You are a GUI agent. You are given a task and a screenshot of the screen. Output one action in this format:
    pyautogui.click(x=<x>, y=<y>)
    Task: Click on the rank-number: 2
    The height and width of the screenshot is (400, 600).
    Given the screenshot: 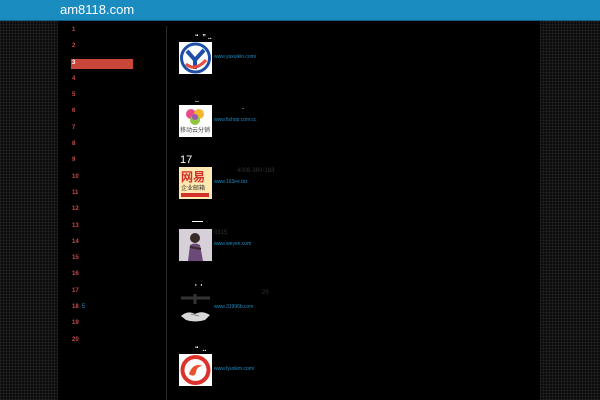 What is the action you would take?
    pyautogui.click(x=74, y=46)
    